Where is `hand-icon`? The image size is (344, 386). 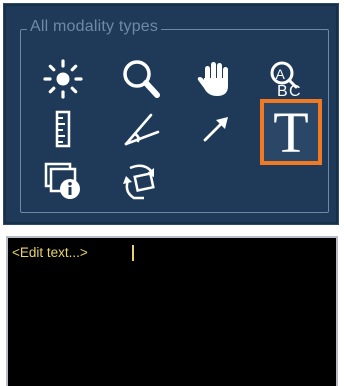 hand-icon is located at coordinates (212, 79).